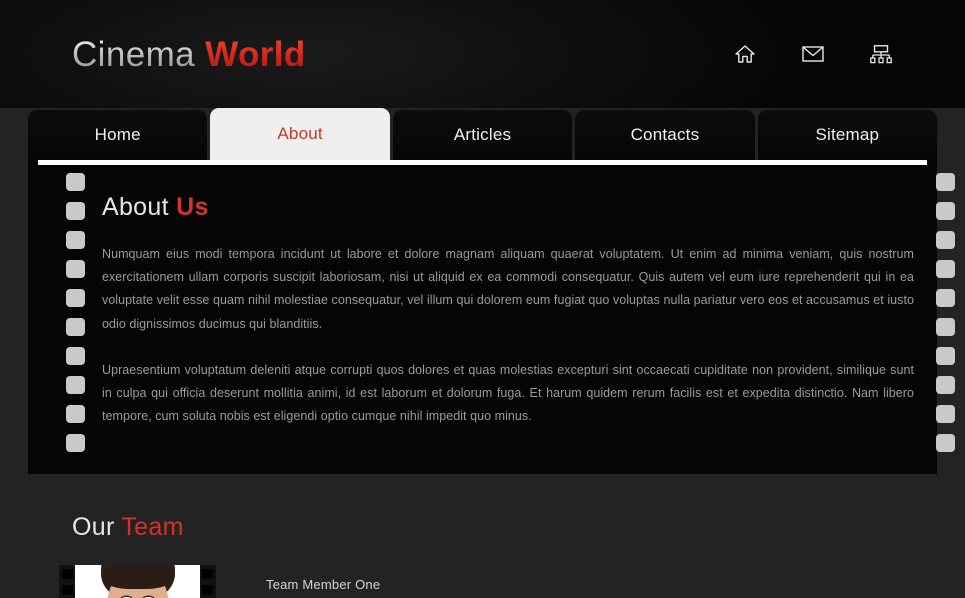  Describe the element at coordinates (152, 527) in the screenshot. I see `team-heading-accent: Team` at that location.